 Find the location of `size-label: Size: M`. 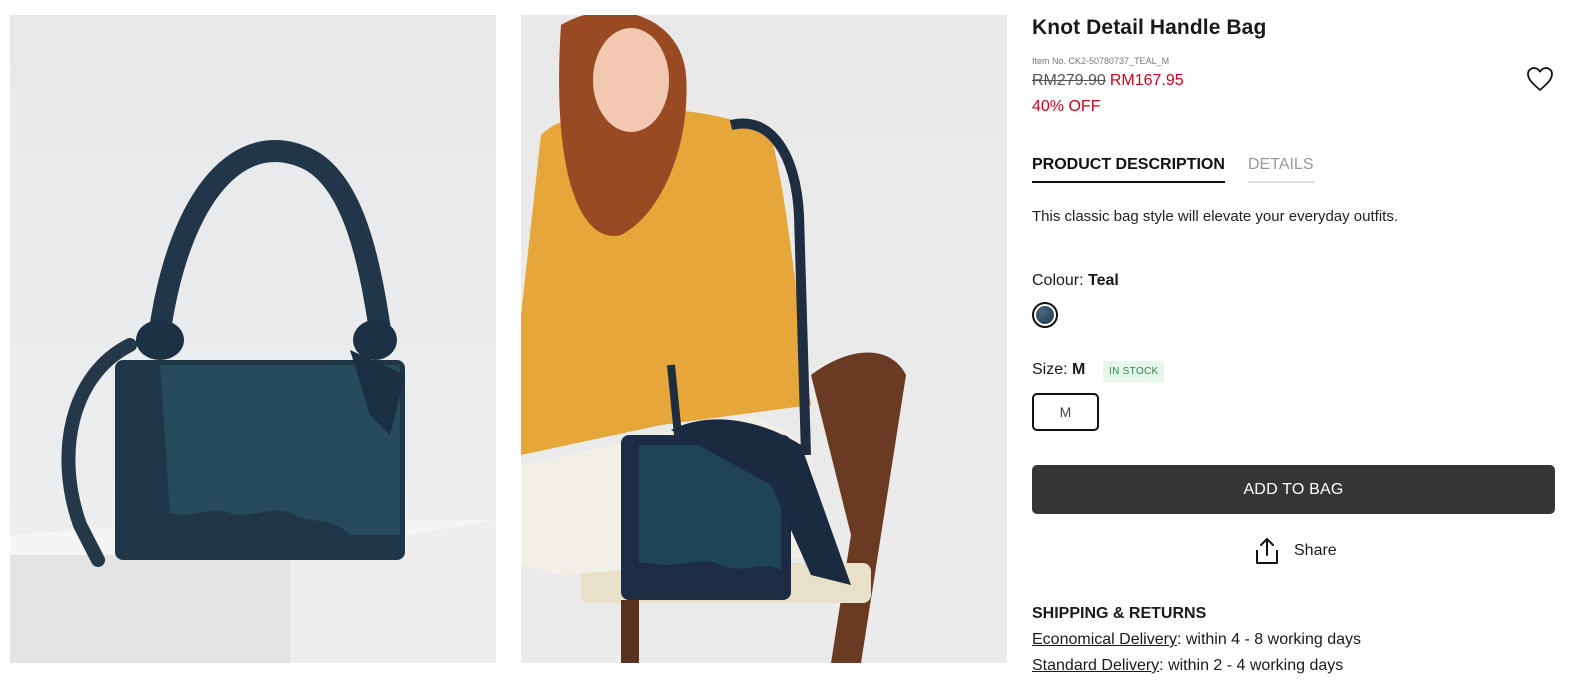

size-label: Size: M is located at coordinates (1058, 370).